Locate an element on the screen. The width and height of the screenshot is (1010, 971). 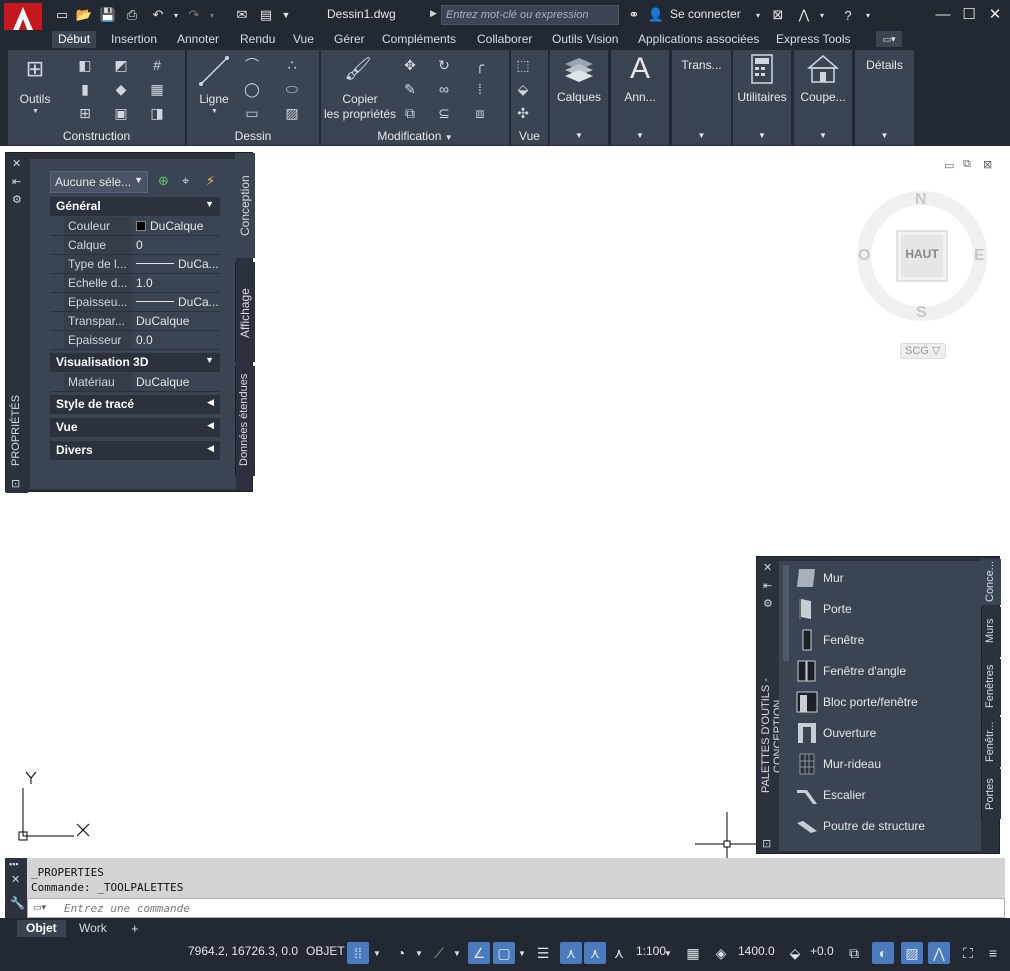
close-palette-icon: ✕ is located at coordinates (16, 163).